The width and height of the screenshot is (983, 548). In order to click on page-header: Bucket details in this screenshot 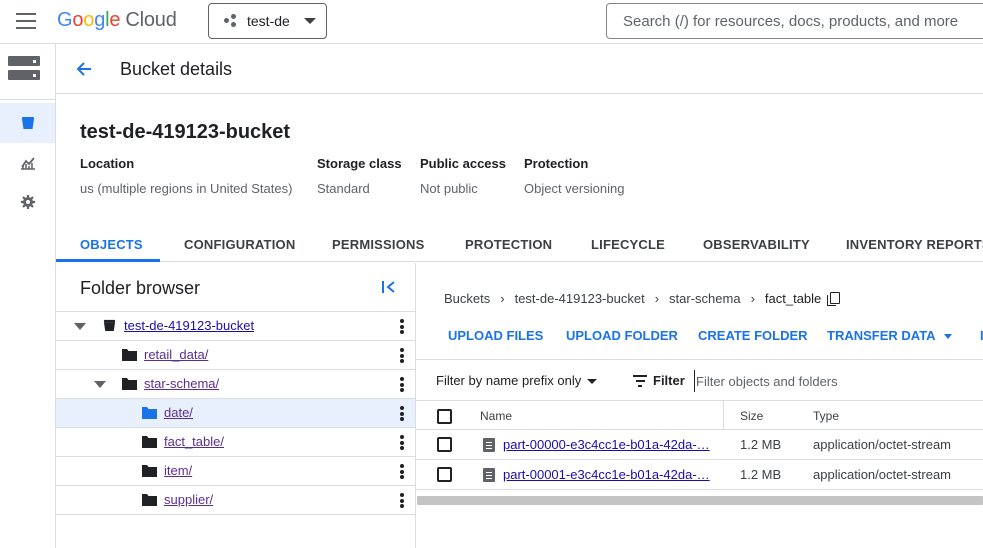, I will do `click(519, 69)`.